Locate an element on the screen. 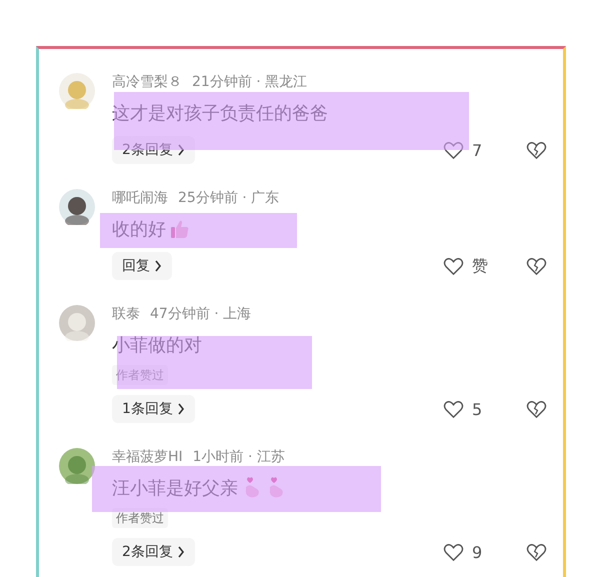  commenter-name: 联泰 is located at coordinates (126, 314).